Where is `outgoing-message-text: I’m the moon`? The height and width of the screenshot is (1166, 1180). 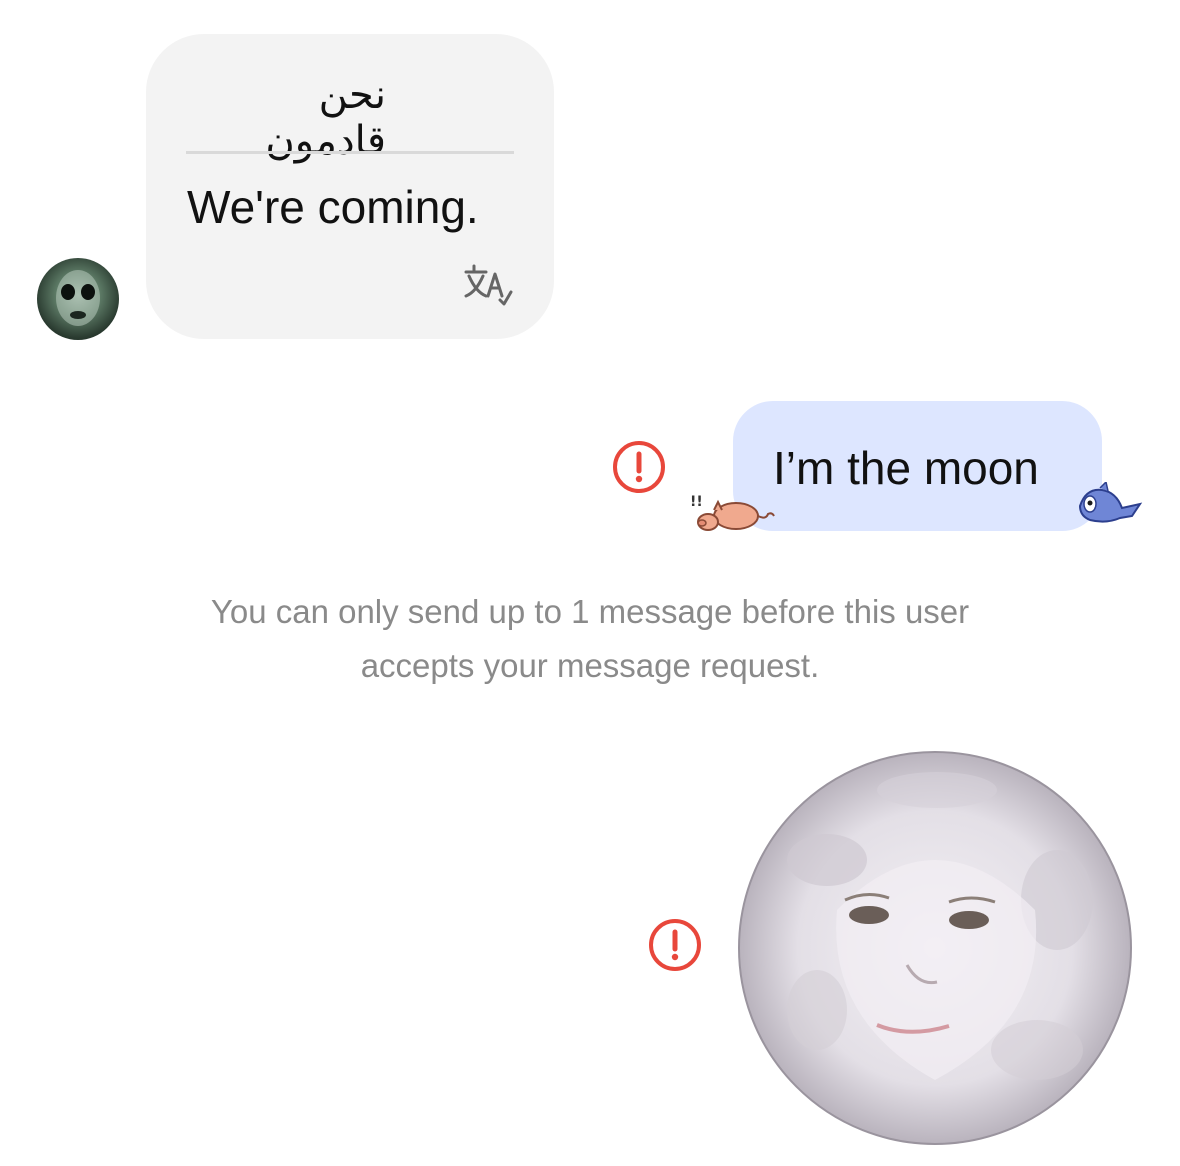 outgoing-message-text: I’m the moon is located at coordinates (906, 468).